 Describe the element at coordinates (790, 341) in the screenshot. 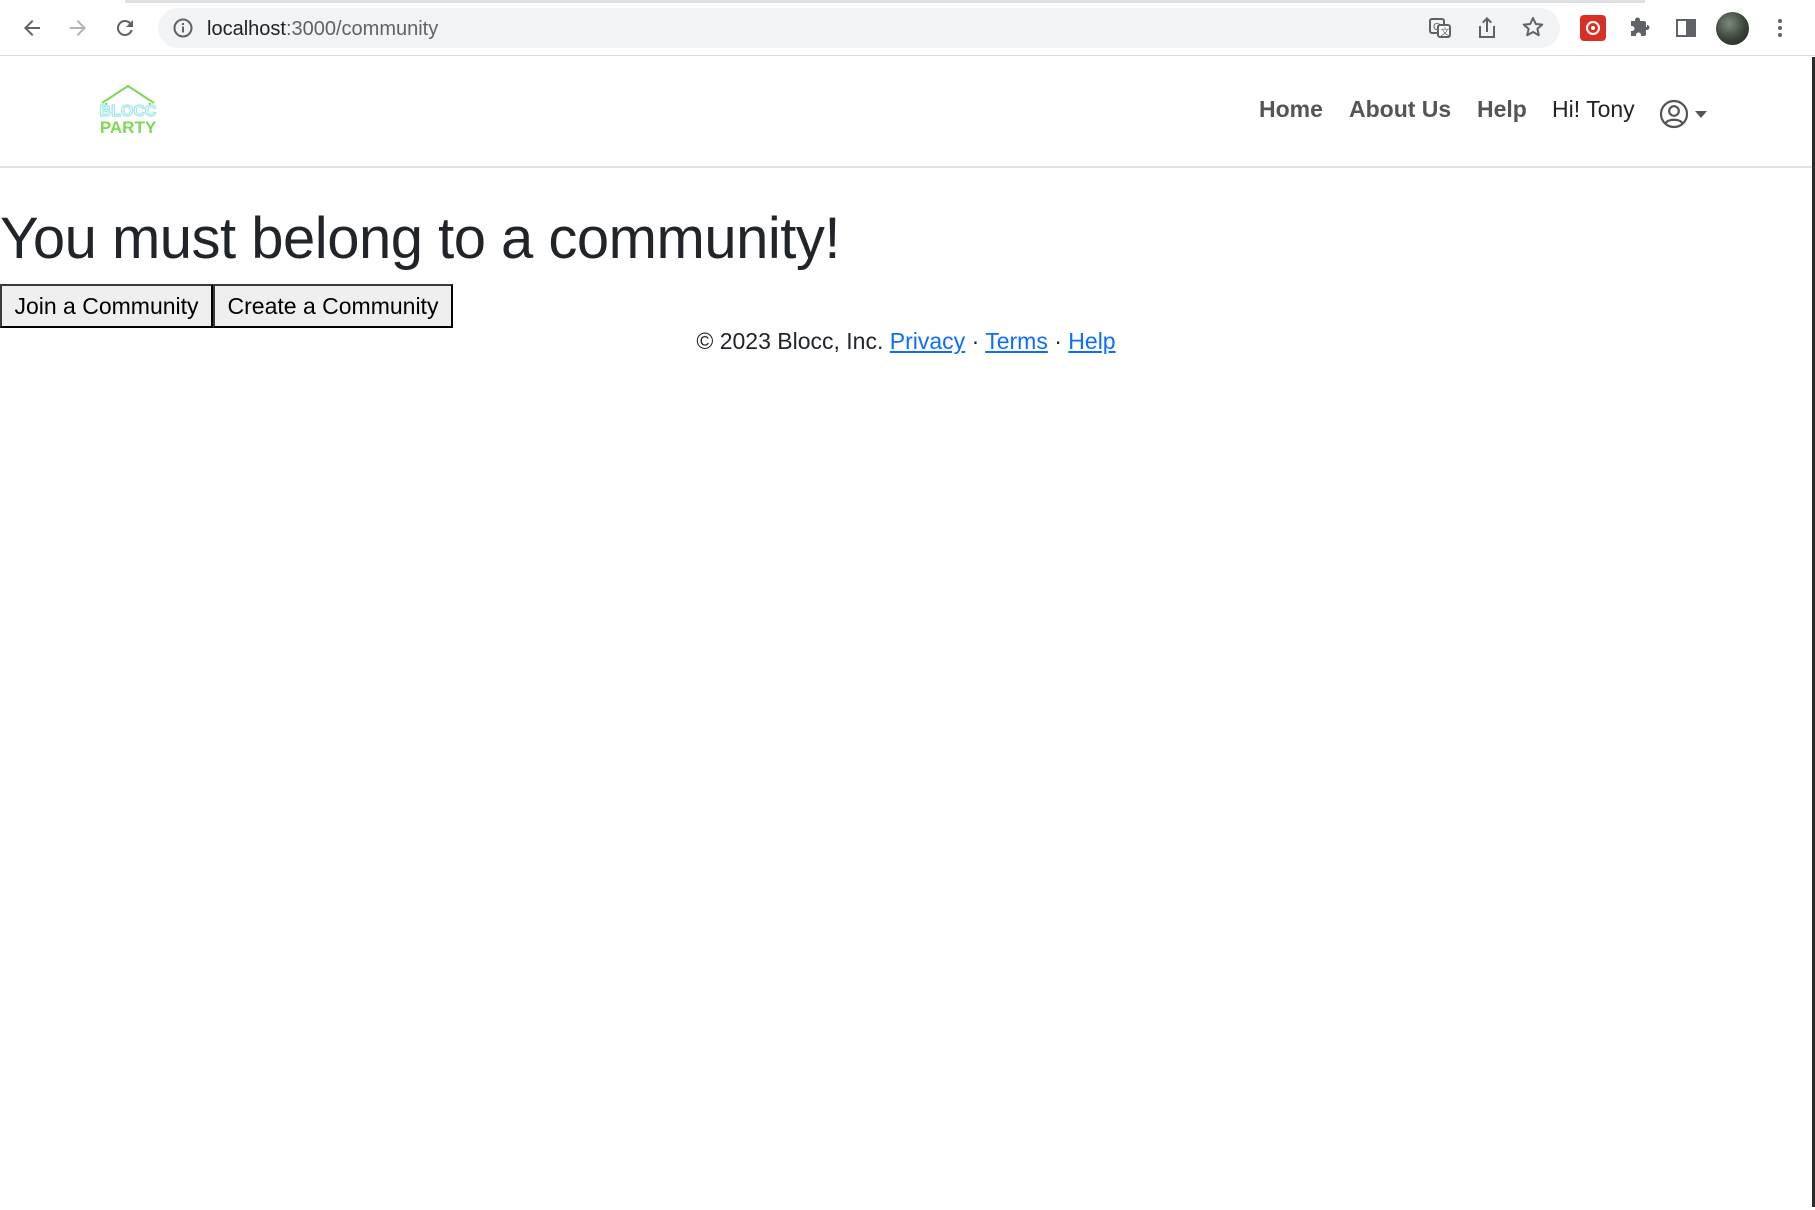

I see `footer-copyright: © 2023 Blocc, Inc.` at that location.